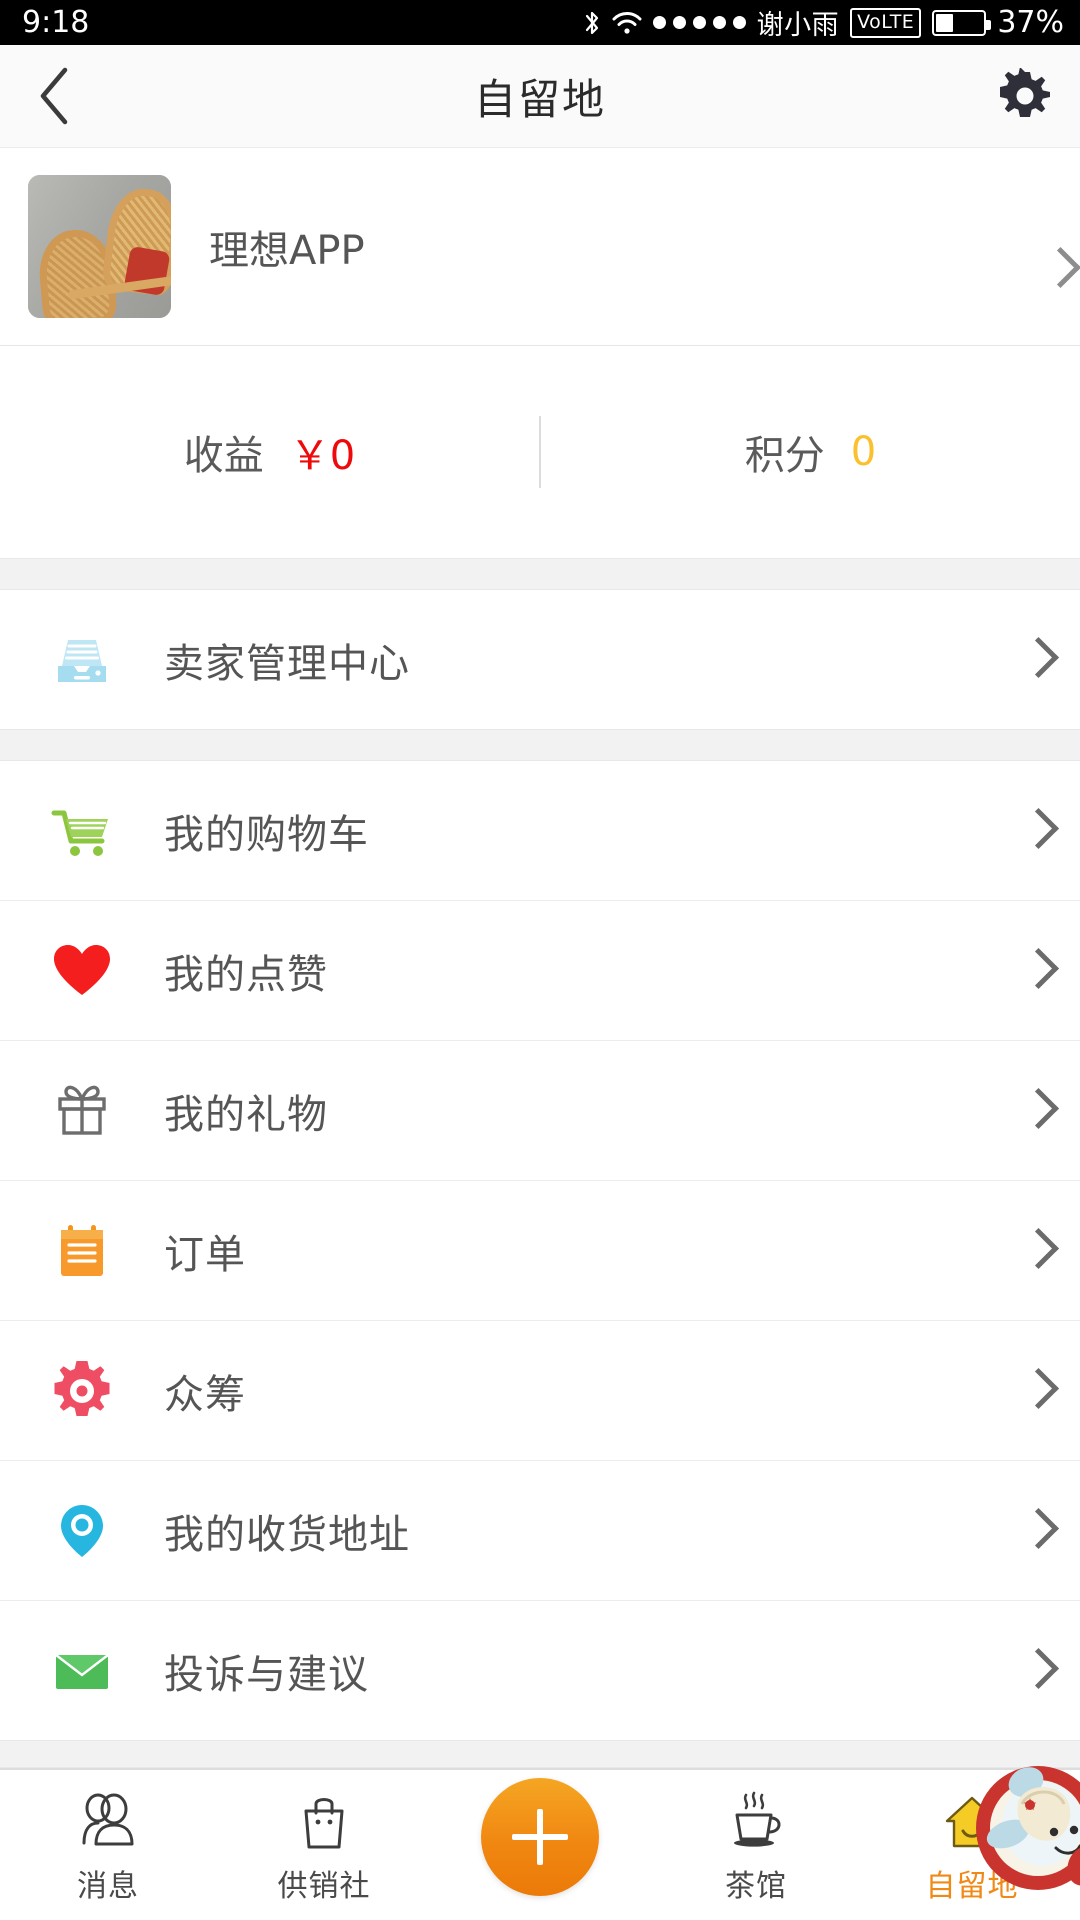 The width and height of the screenshot is (1080, 1920). I want to click on stat-points: 积分 0, so click(810, 452).